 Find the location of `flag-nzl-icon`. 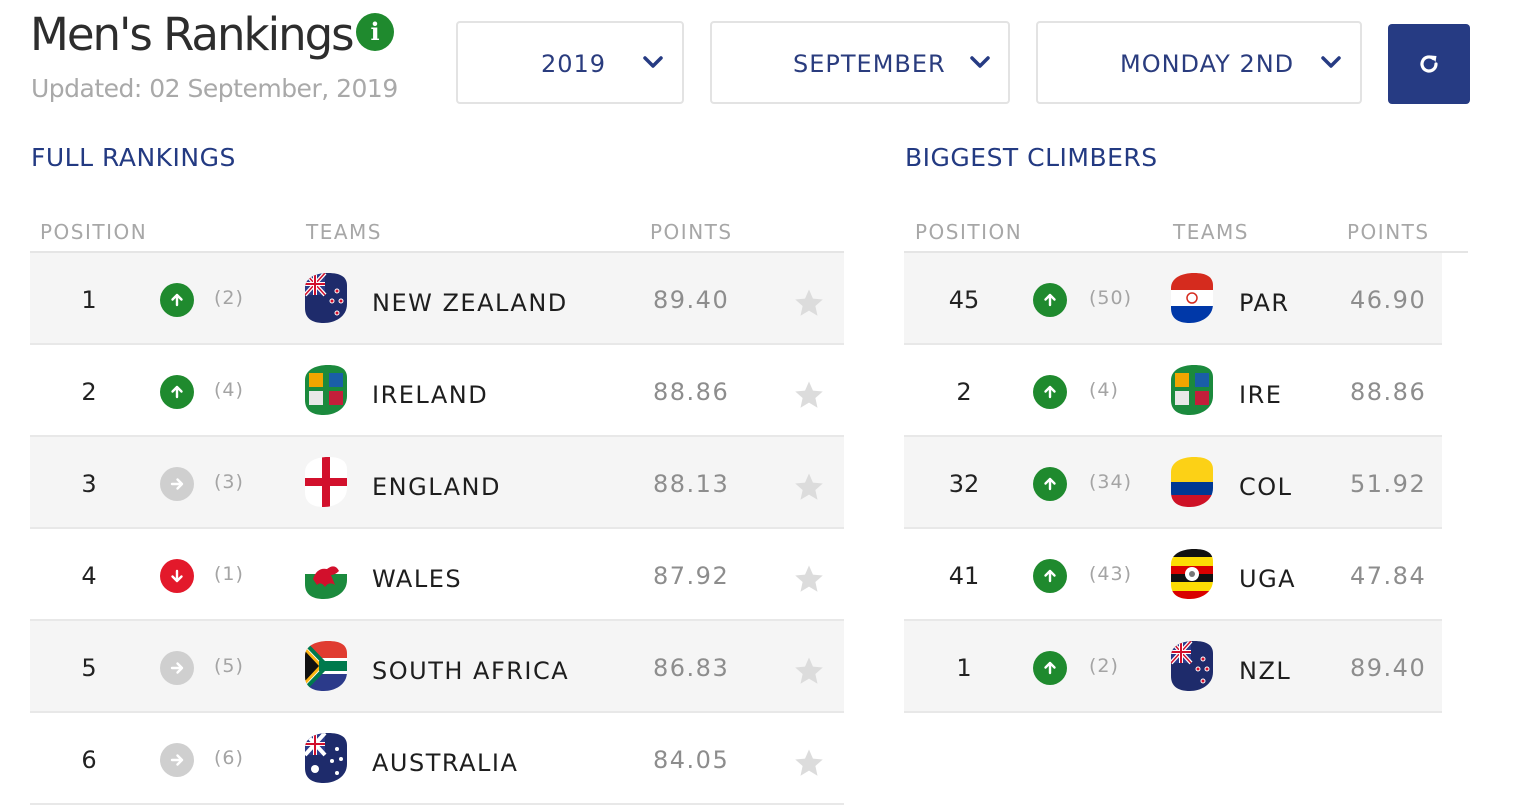

flag-nzl-icon is located at coordinates (1192, 666).